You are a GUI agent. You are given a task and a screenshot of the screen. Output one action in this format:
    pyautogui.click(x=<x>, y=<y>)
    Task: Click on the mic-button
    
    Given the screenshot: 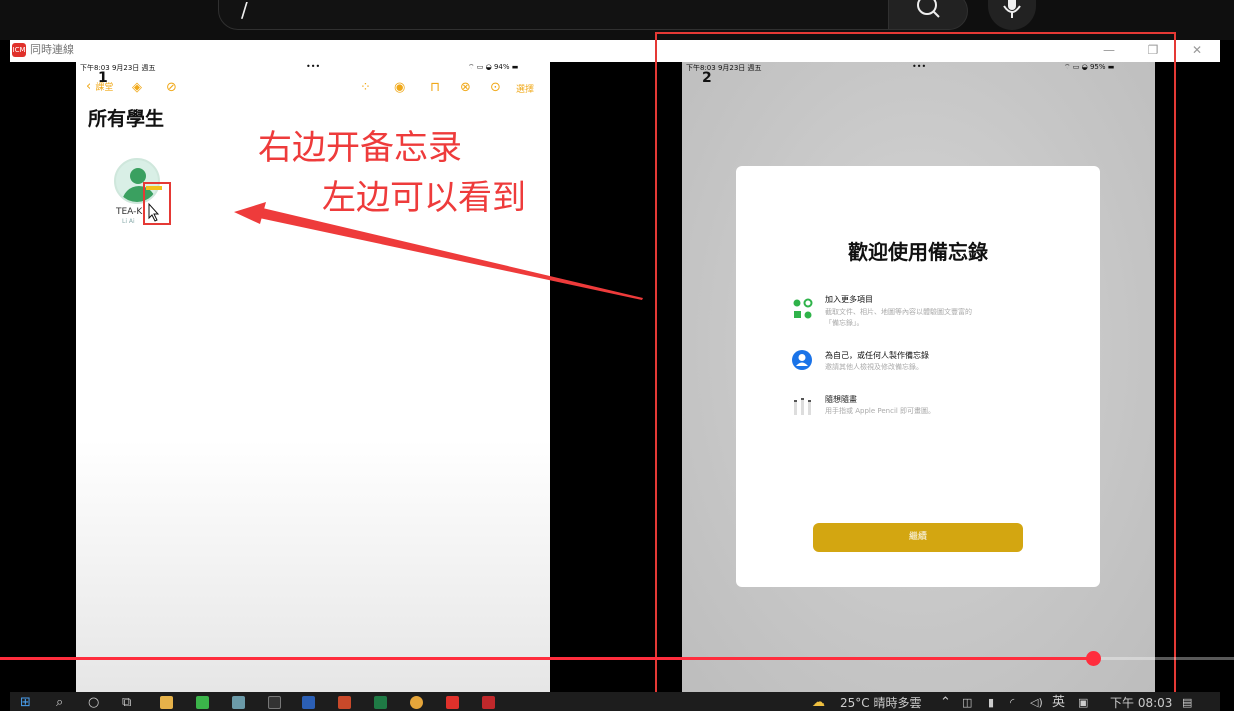 What is the action you would take?
    pyautogui.click(x=1012, y=15)
    